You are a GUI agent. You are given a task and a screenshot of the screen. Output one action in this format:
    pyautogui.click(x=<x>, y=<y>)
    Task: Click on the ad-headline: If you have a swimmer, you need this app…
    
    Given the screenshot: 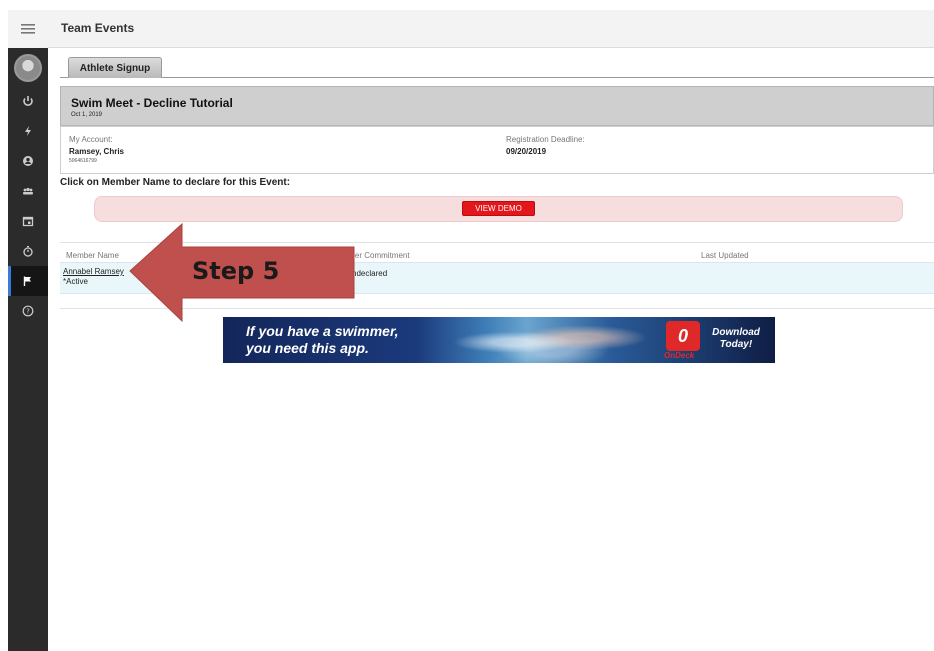 What is the action you would take?
    pyautogui.click(x=351, y=340)
    